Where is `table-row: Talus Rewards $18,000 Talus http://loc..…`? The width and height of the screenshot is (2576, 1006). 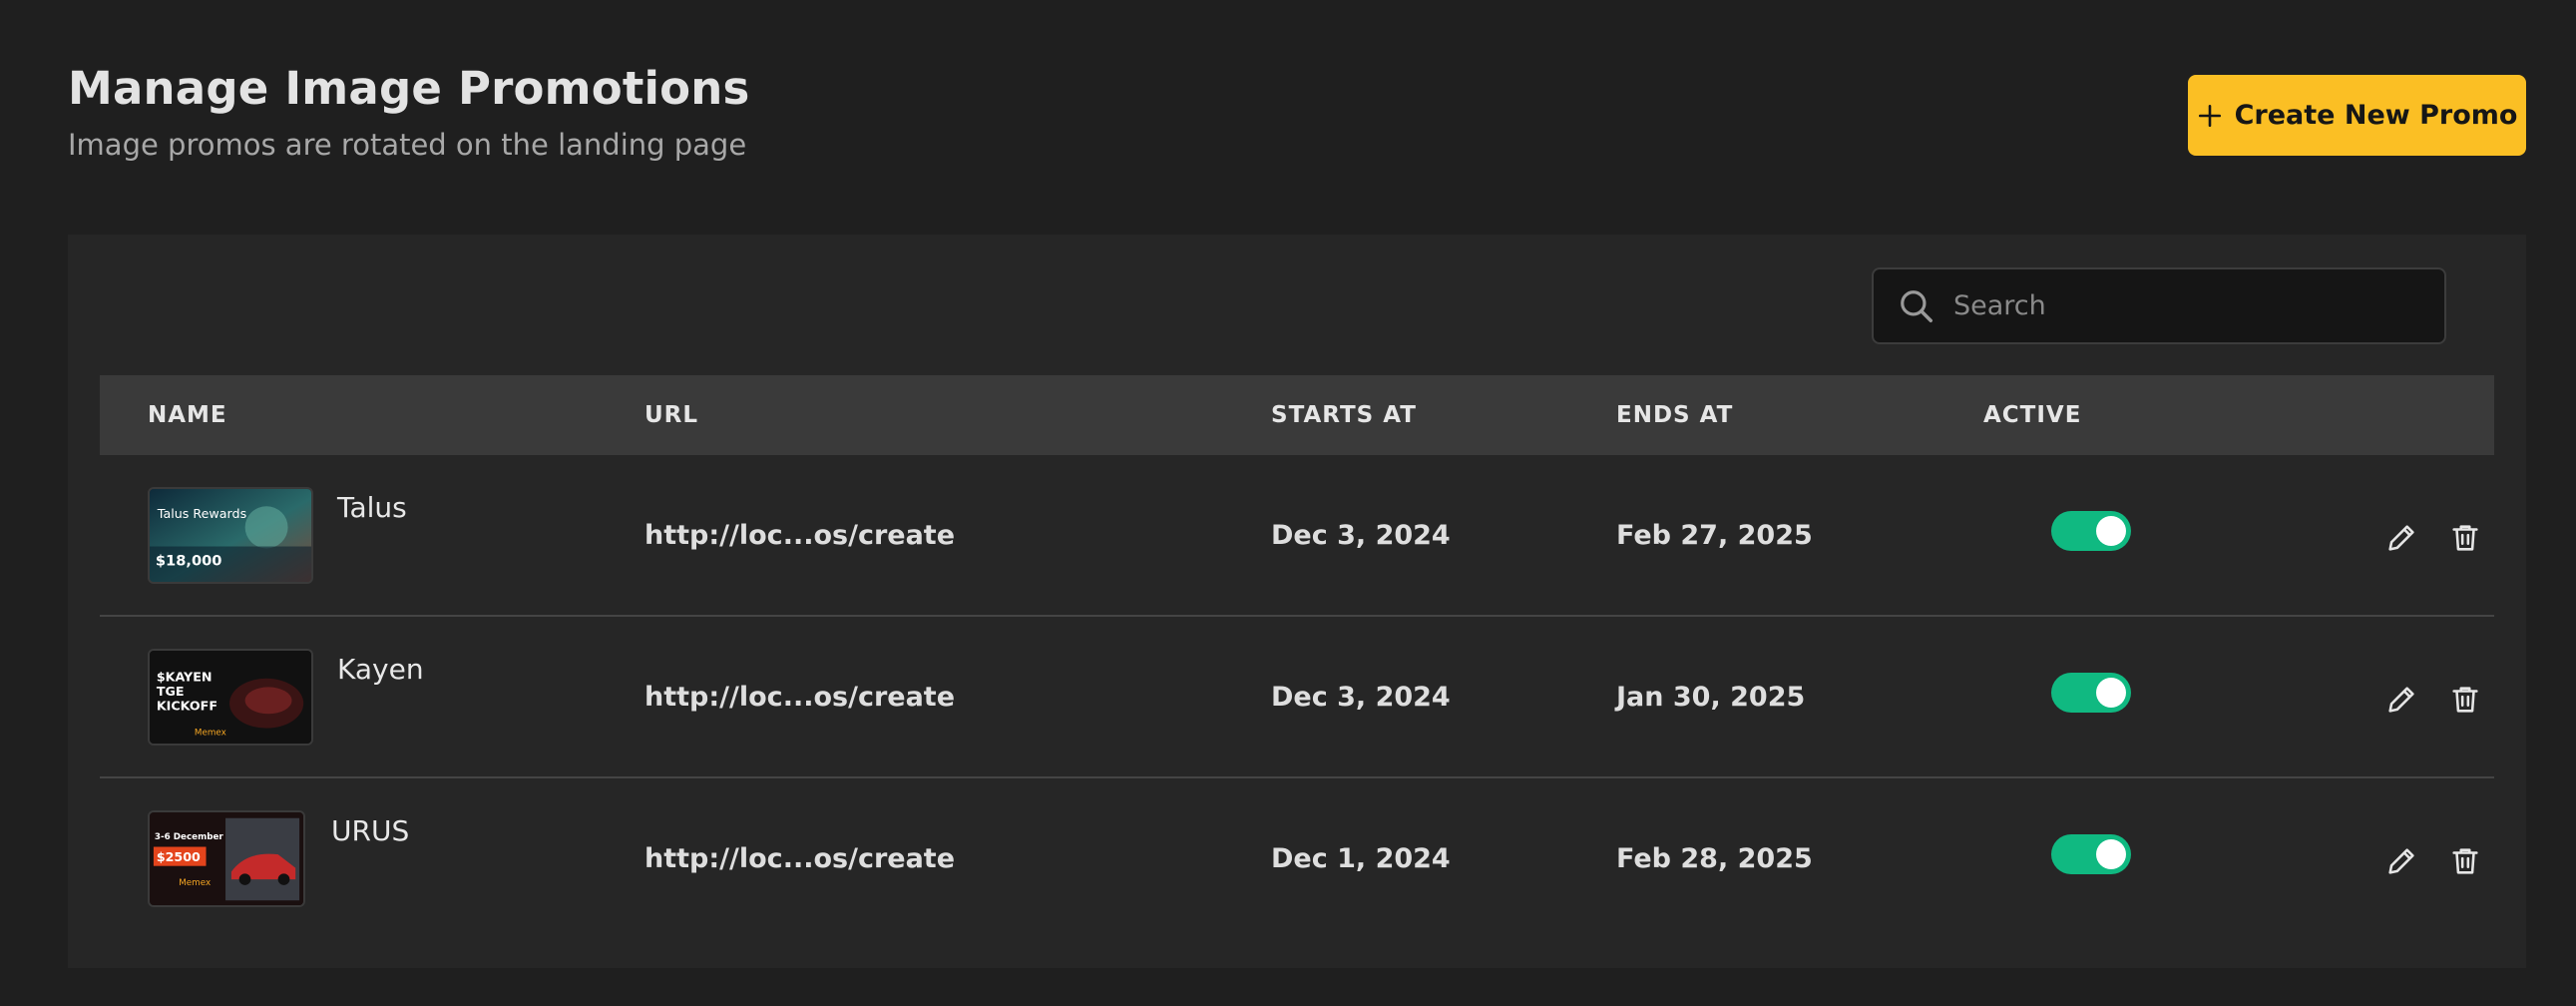 table-row: Talus Rewards $18,000 Talus http://loc..… is located at coordinates (1297, 536).